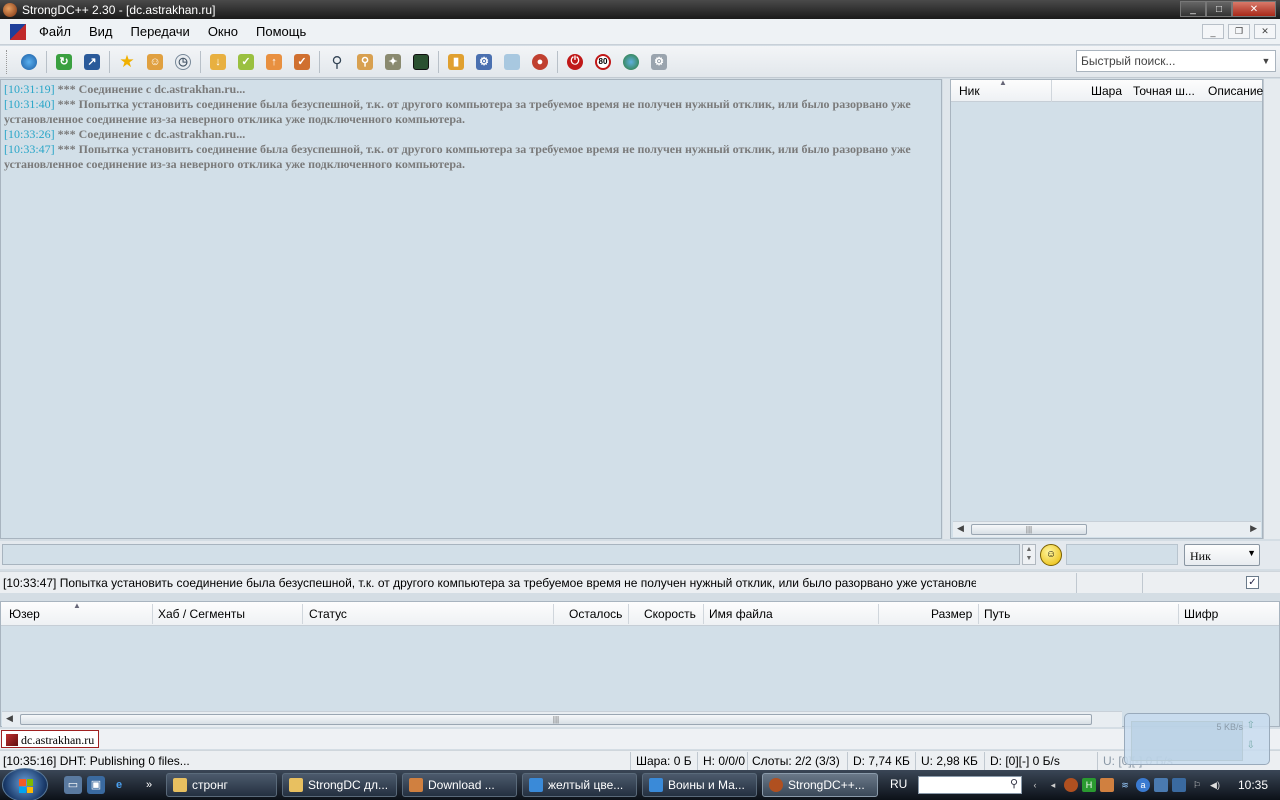 Image resolution: width=1280 pixels, height=800 pixels. I want to click on show-userlist-checkbox: ✓, so click(1252, 582).